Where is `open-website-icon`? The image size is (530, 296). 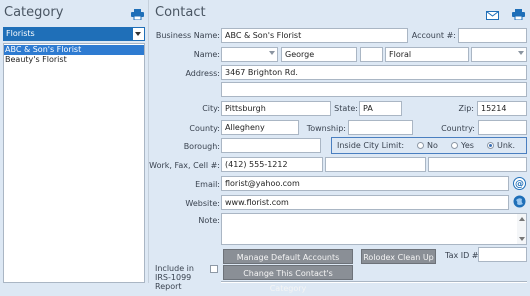
open-website-icon is located at coordinates (519, 201).